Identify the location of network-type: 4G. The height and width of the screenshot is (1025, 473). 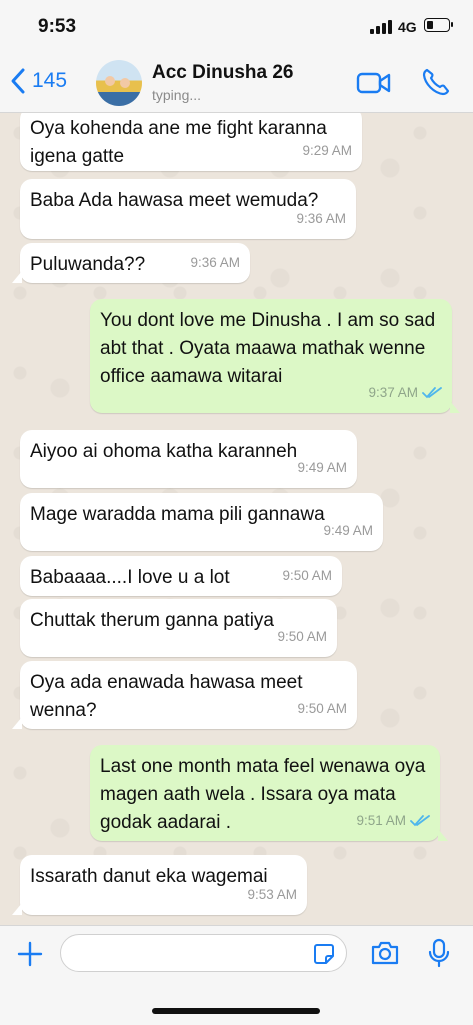
(407, 27).